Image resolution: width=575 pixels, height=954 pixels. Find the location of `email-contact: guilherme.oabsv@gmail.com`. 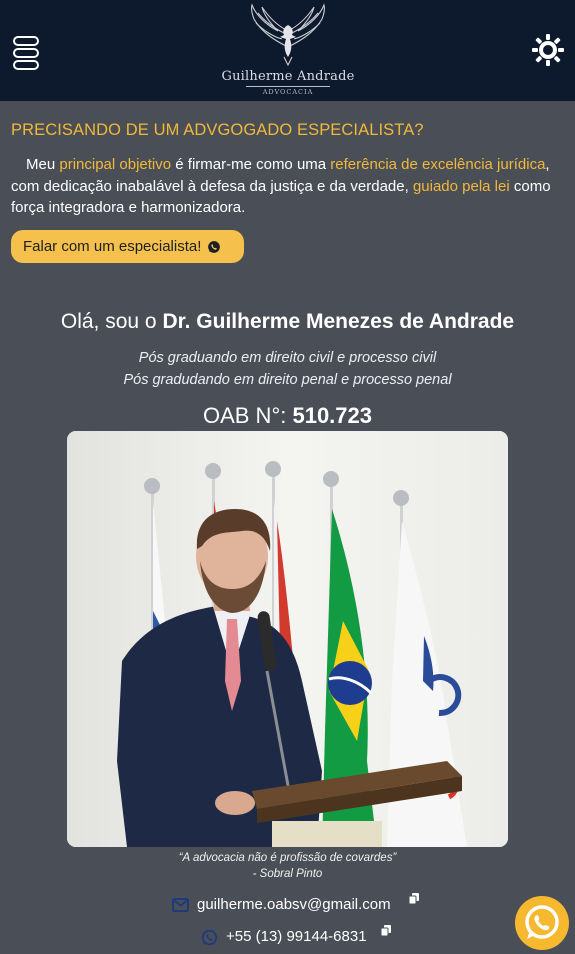

email-contact: guilherme.oabsv@gmail.com is located at coordinates (287, 904).